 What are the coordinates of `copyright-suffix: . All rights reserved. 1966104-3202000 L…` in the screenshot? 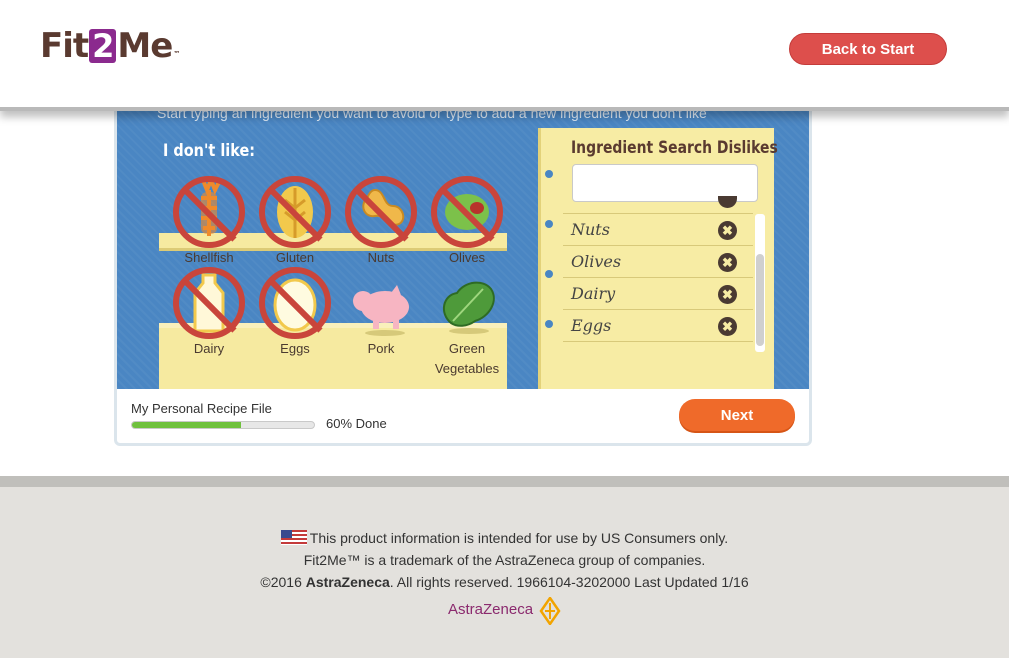 It's located at (569, 582).